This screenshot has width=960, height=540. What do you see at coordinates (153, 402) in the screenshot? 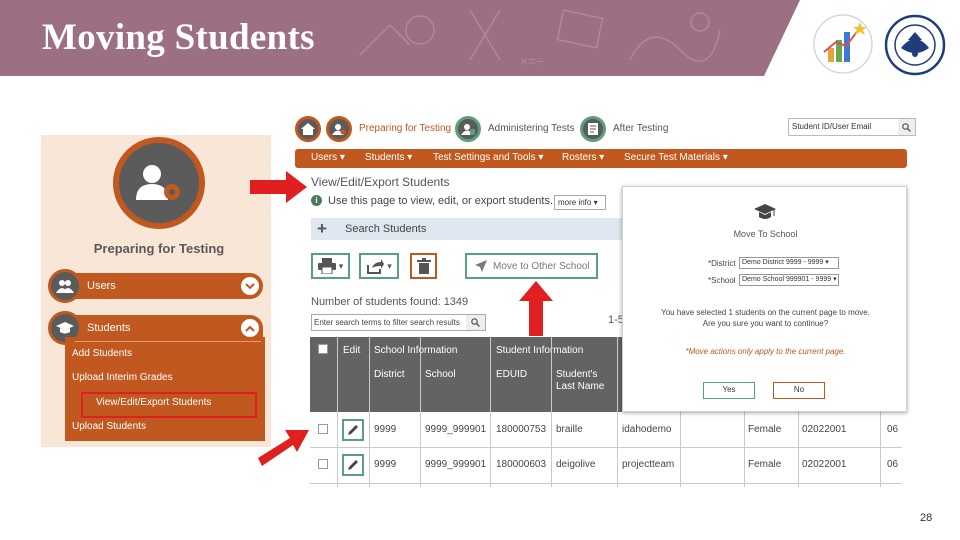
I see `submenu-view-edit-export: View/Edit/Export Students` at bounding box center [153, 402].